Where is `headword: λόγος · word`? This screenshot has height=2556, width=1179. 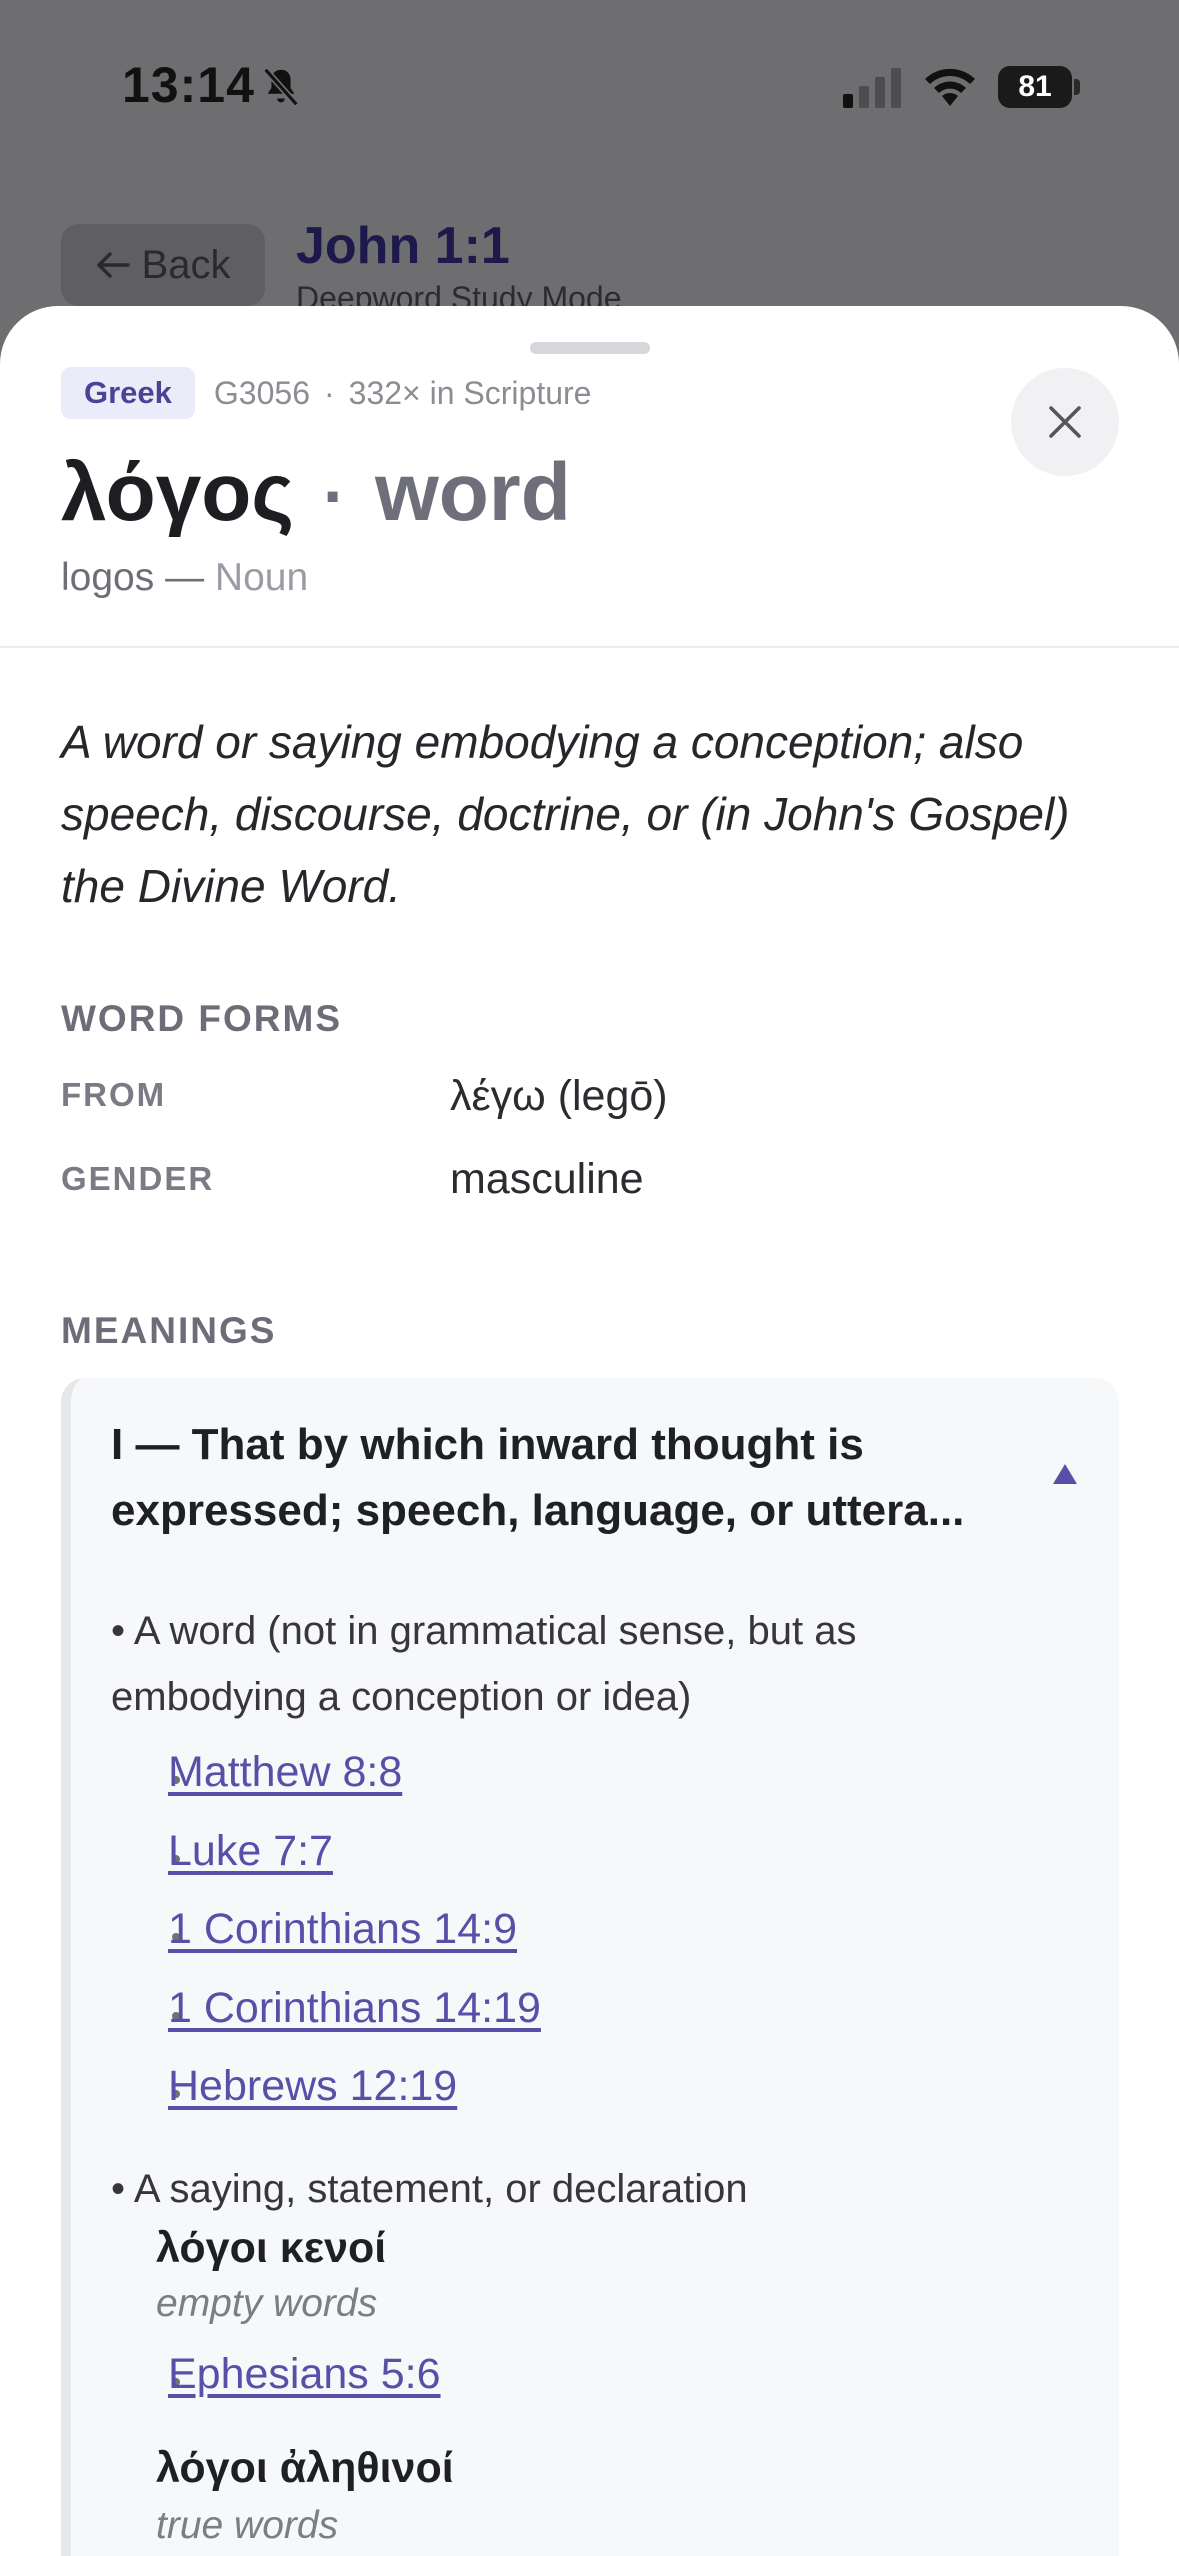 headword: λόγος · word is located at coordinates (316, 493).